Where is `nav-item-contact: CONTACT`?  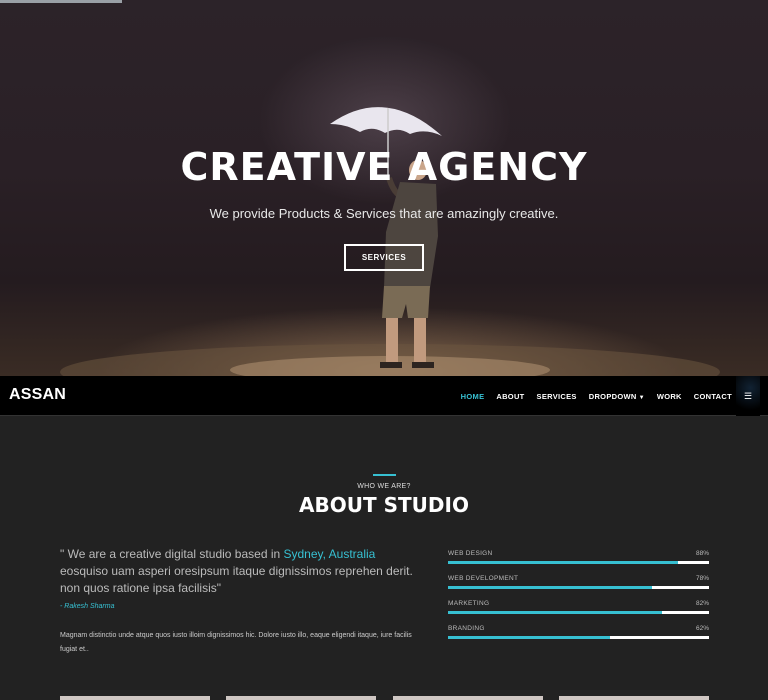
nav-item-contact: CONTACT is located at coordinates (713, 396).